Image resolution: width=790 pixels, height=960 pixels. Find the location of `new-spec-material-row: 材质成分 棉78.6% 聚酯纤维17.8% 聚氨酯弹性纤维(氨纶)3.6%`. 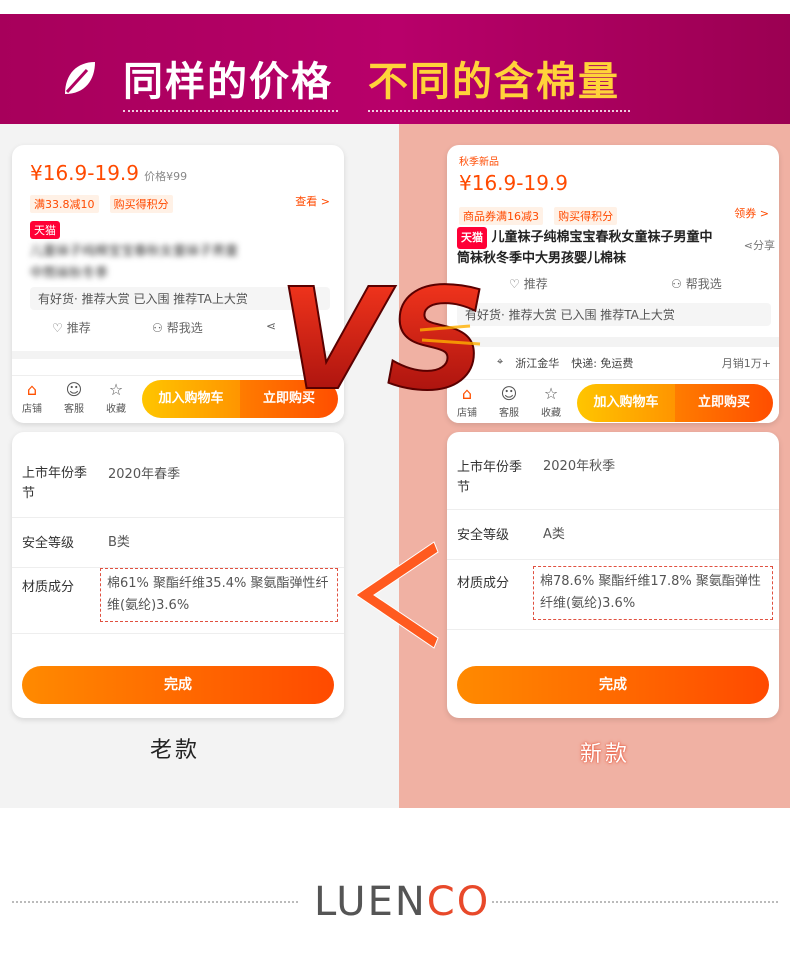

new-spec-material-row: 材质成分 棉78.6% 聚酯纤维17.8% 聚氨酯弹性纤维(氨纶)3.6% is located at coordinates (613, 595).